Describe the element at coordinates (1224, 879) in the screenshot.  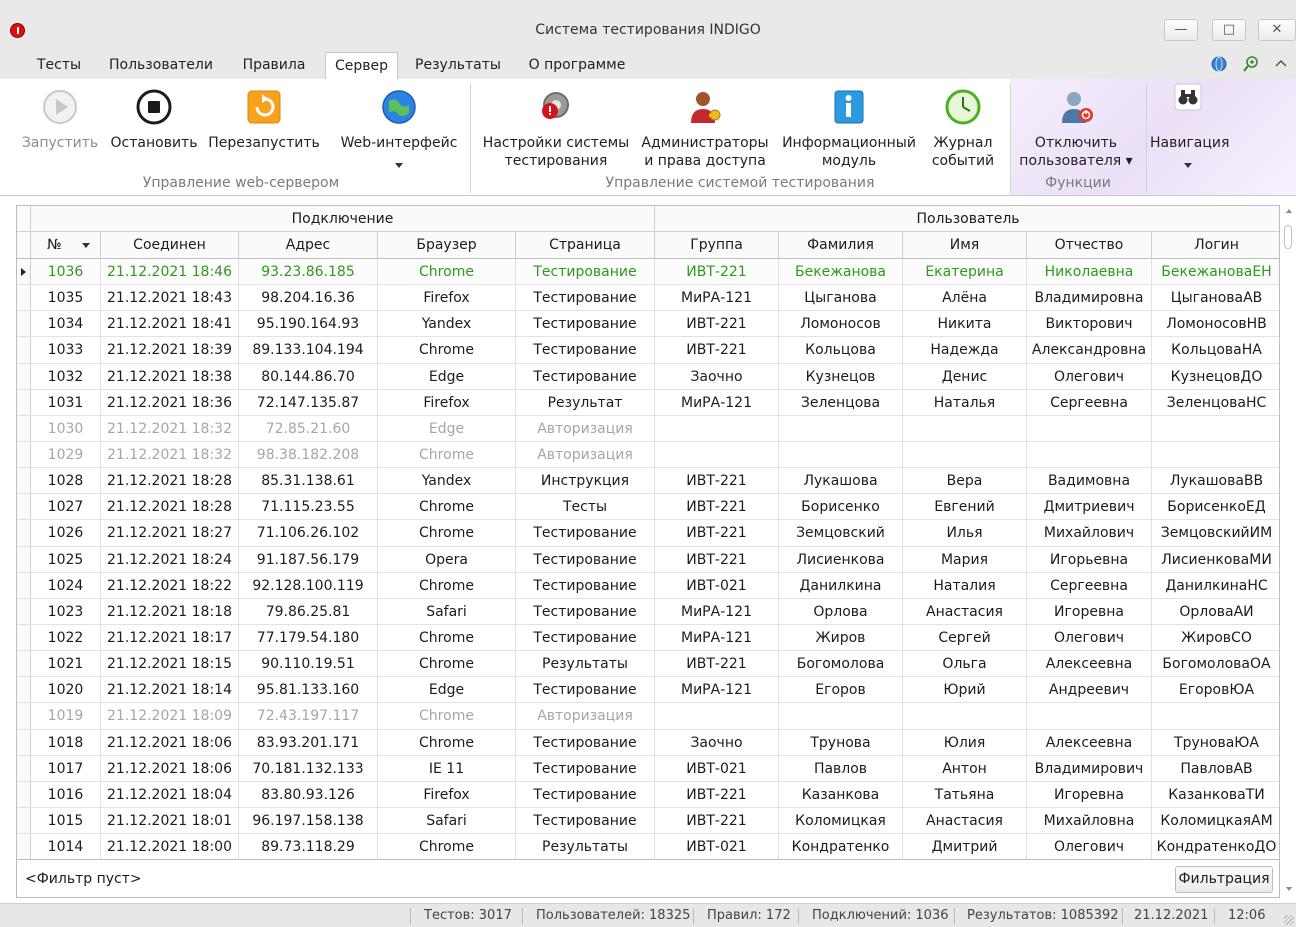
I see `filter-button: Фильтрация` at that location.